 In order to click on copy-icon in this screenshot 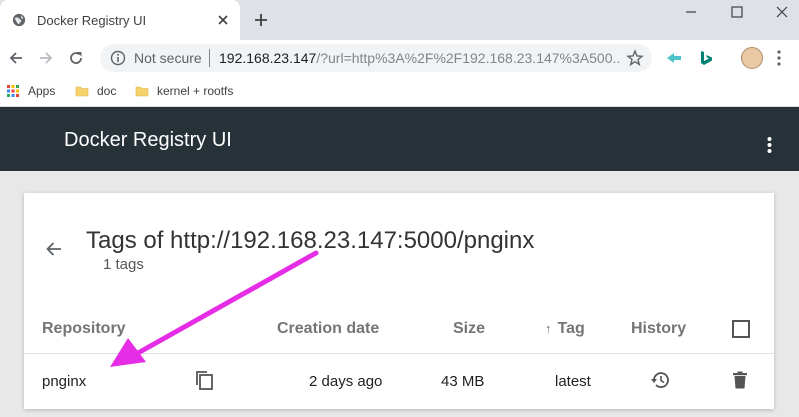, I will do `click(204, 380)`.